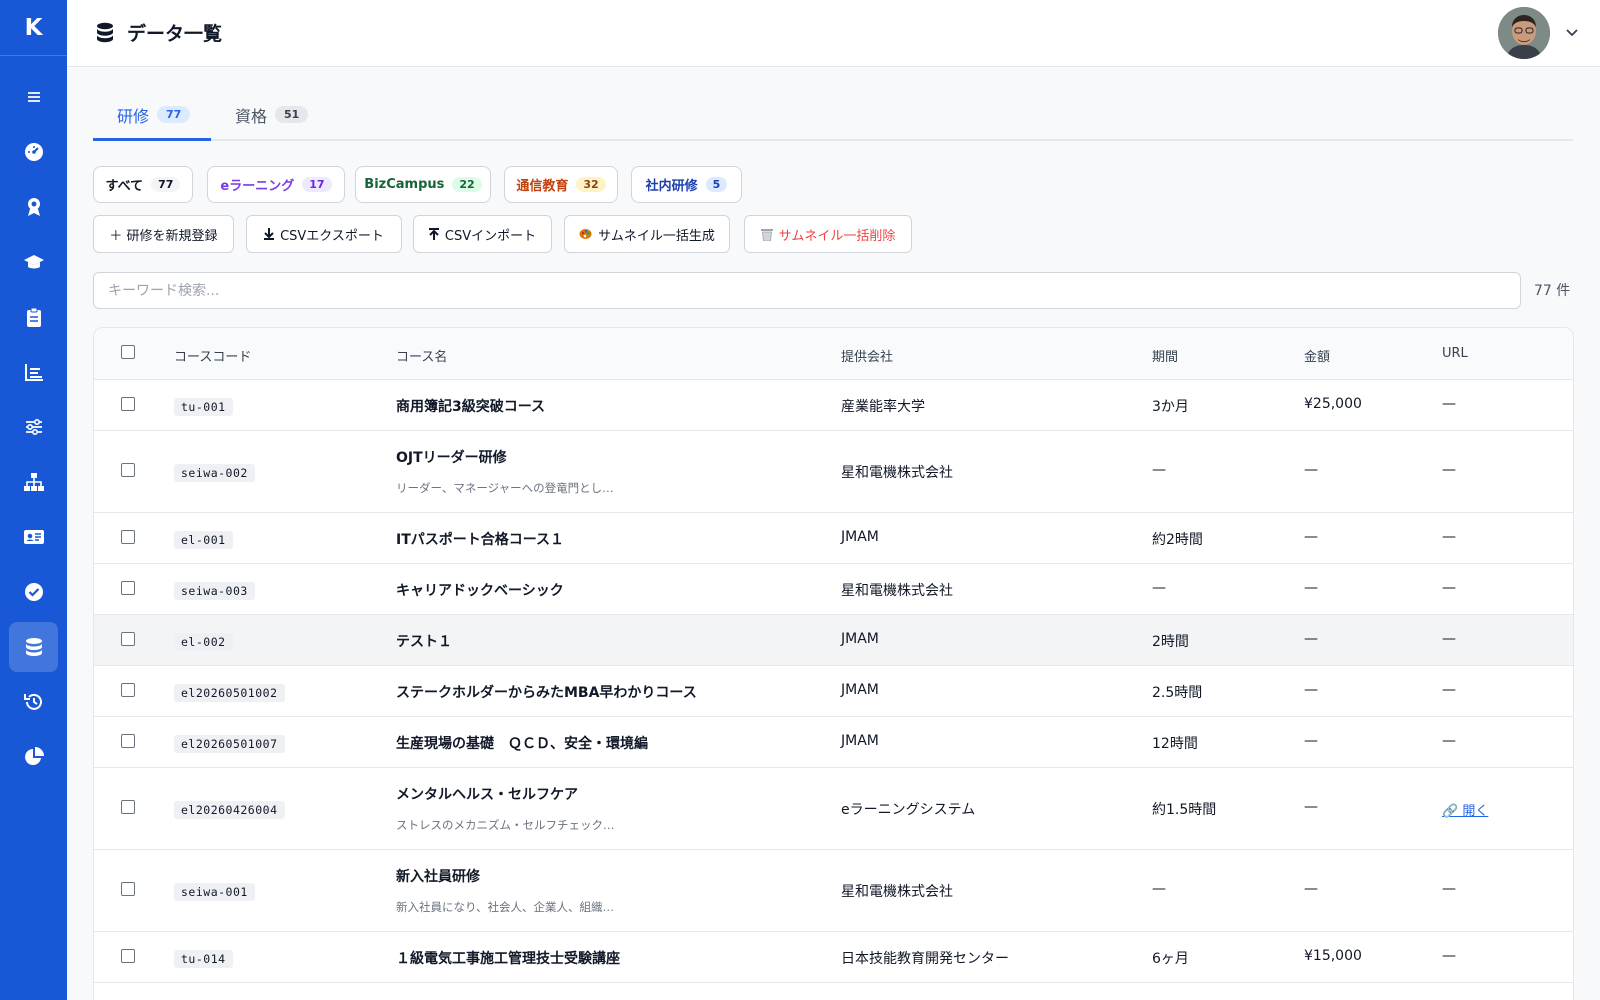 The height and width of the screenshot is (1000, 1600). What do you see at coordinates (421, 355) in the screenshot?
I see `column-header-name: コース名` at bounding box center [421, 355].